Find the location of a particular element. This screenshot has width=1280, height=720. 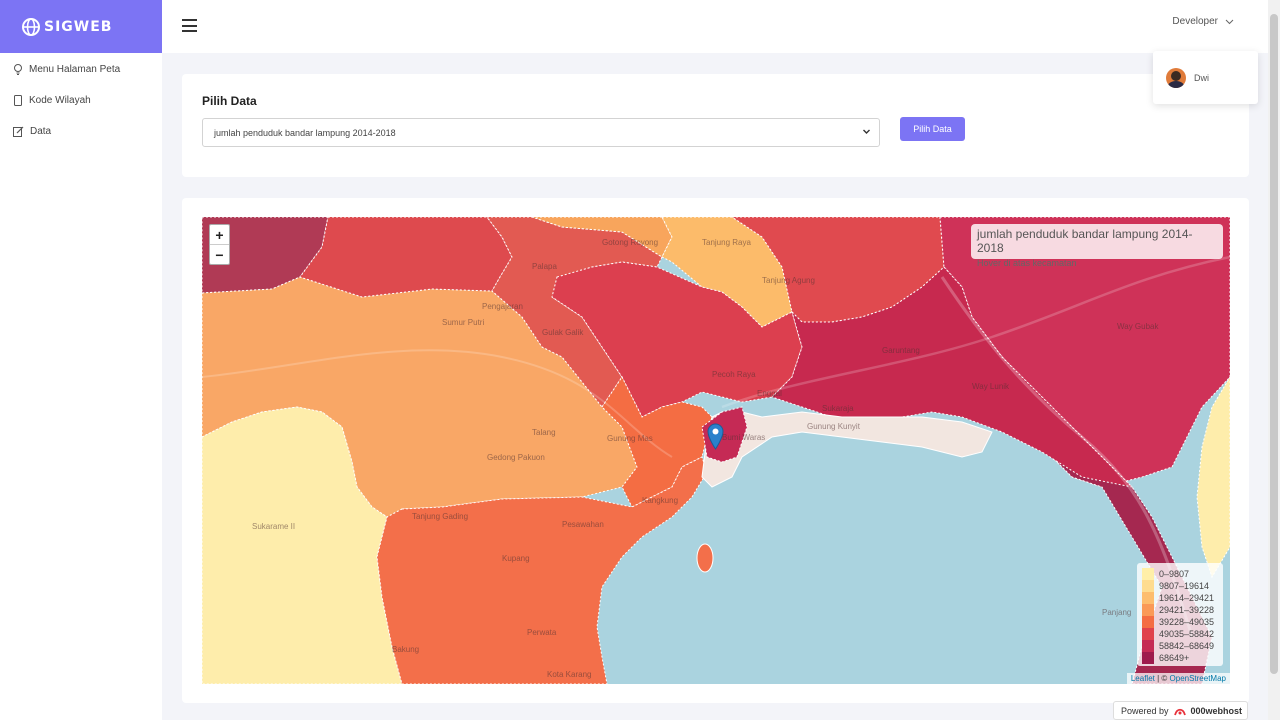

place-label: Bumi Waras is located at coordinates (743, 437).